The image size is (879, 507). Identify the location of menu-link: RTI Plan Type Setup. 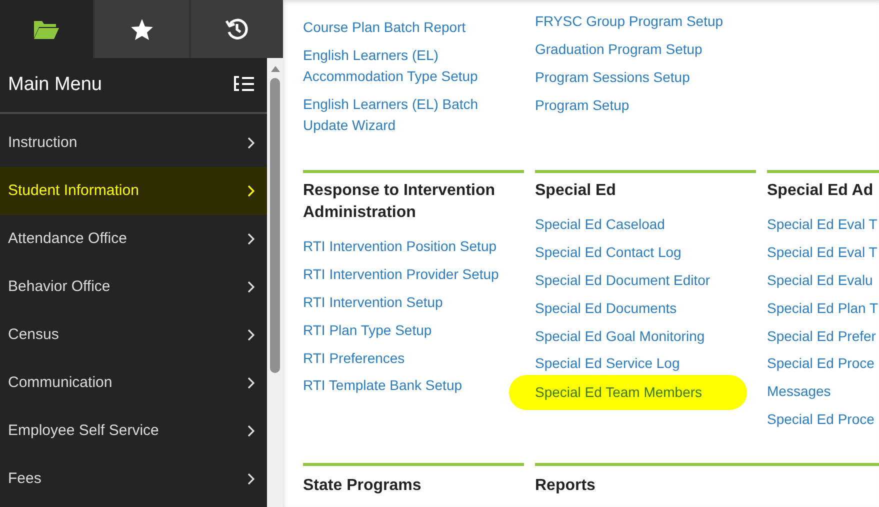
(405, 330).